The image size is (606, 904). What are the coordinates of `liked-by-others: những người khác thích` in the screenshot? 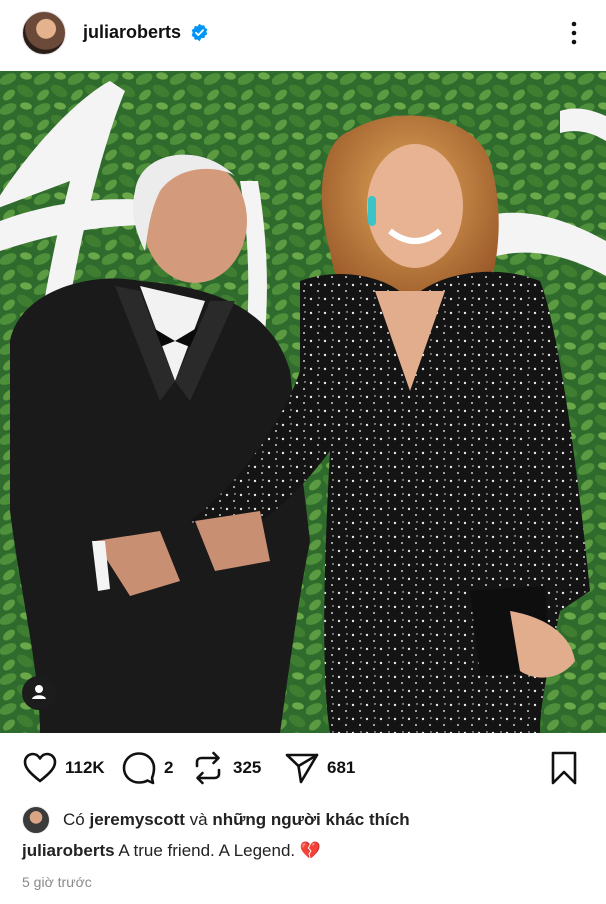 It's located at (310, 820).